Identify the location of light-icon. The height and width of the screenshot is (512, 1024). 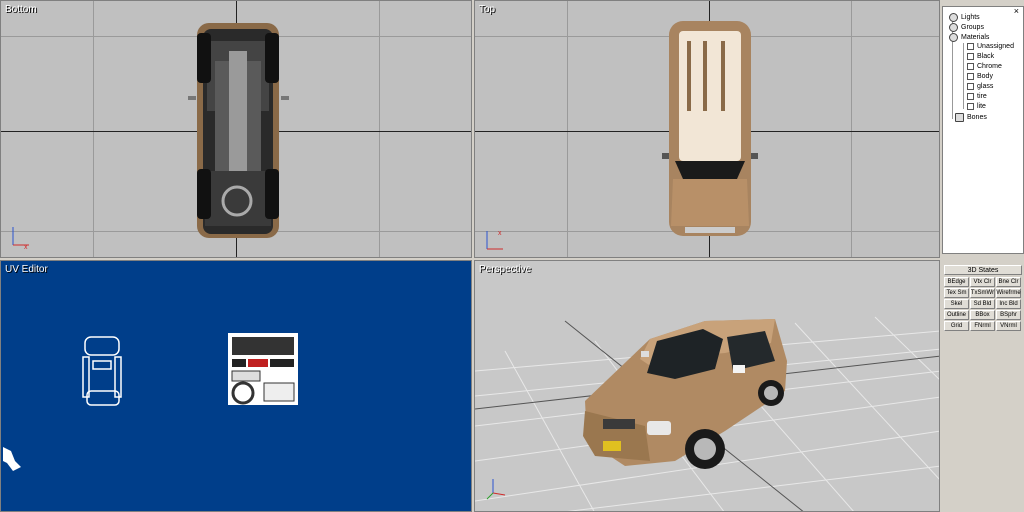
(953, 17).